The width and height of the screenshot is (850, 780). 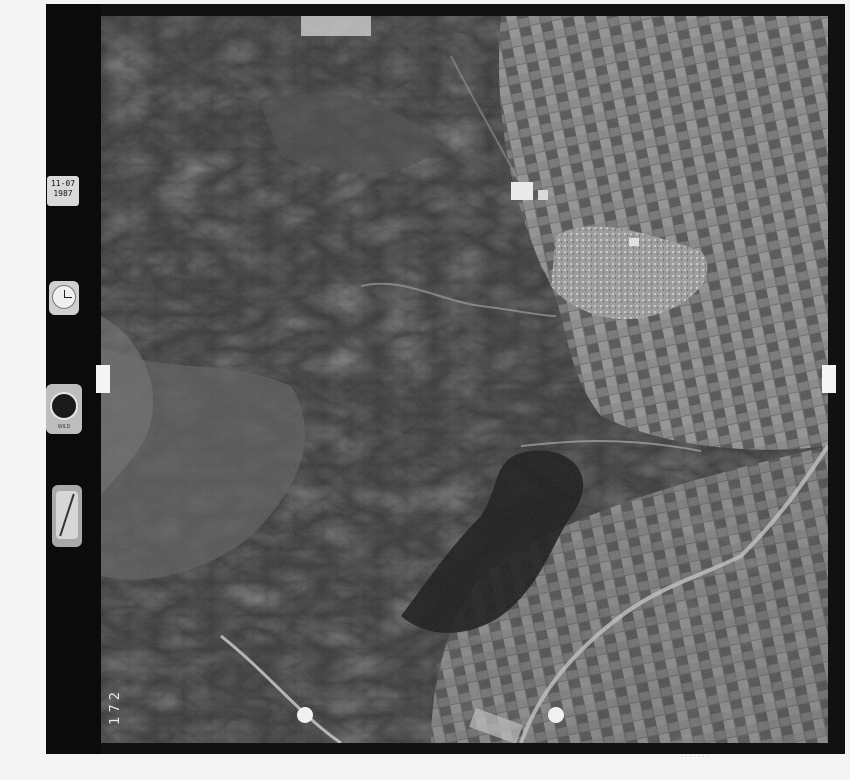 I want to click on date-counter: 11-07 1987, so click(x=63, y=191).